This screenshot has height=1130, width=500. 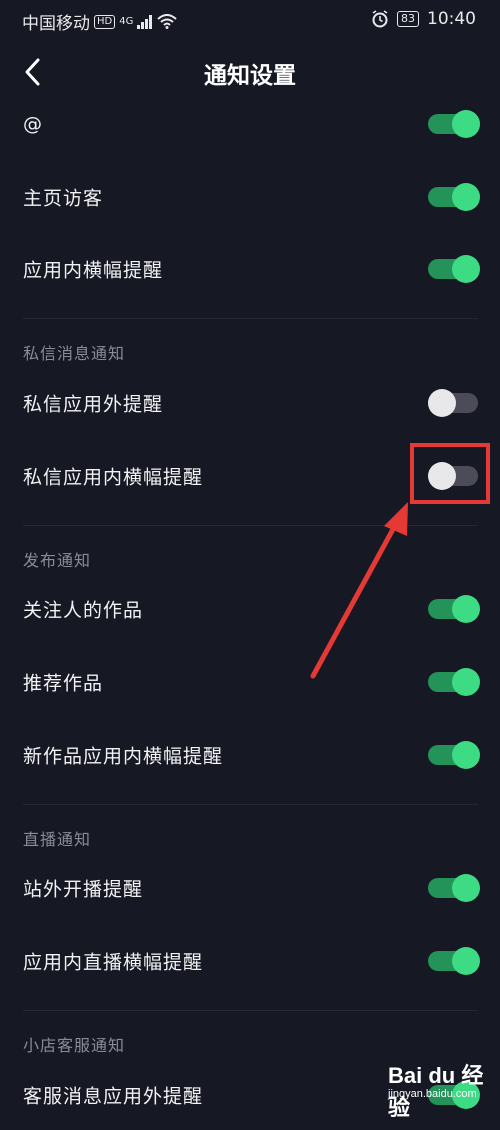 I want to click on setting-label: 私信应用内横幅提醒, so click(x=113, y=477).